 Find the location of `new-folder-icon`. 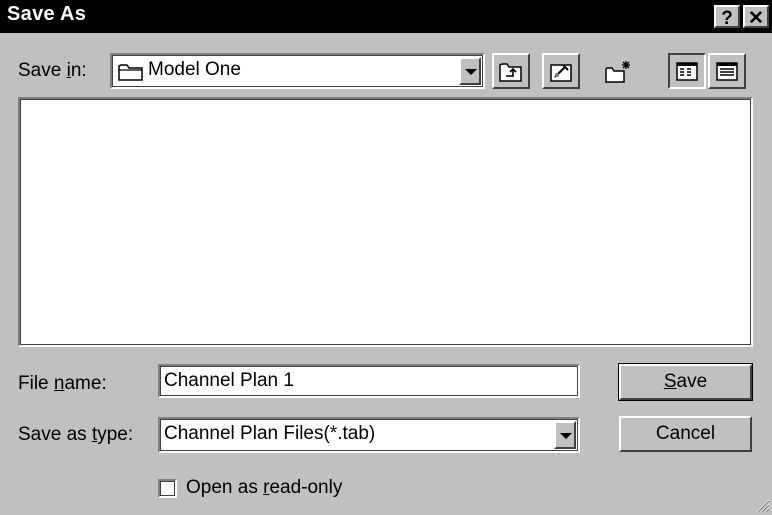

new-folder-icon is located at coordinates (617, 72).